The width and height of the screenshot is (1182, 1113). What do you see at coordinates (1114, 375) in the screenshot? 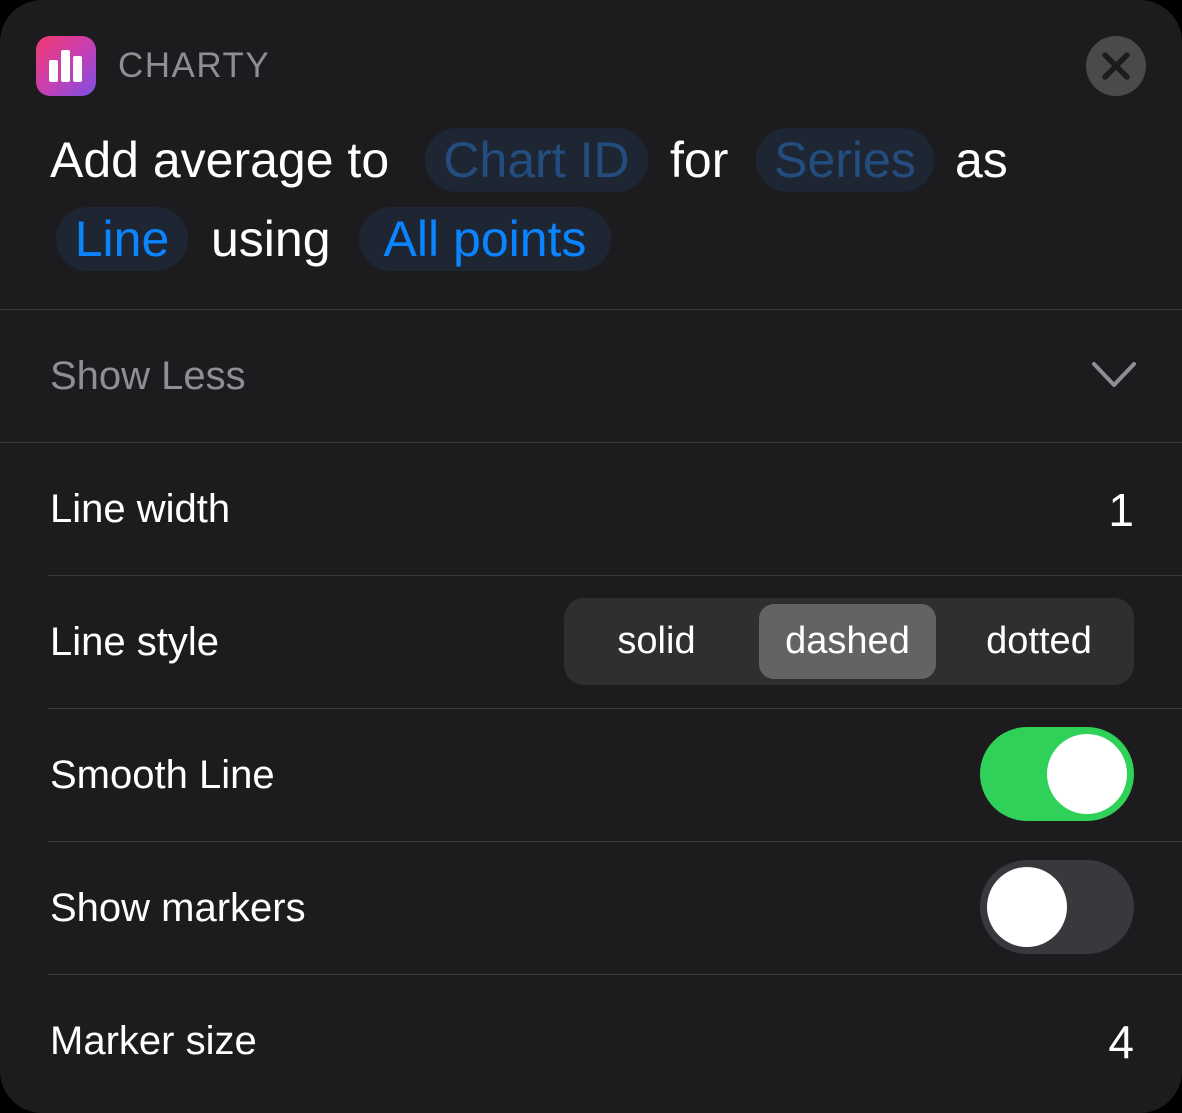
I see `chevron-down-icon` at bounding box center [1114, 375].